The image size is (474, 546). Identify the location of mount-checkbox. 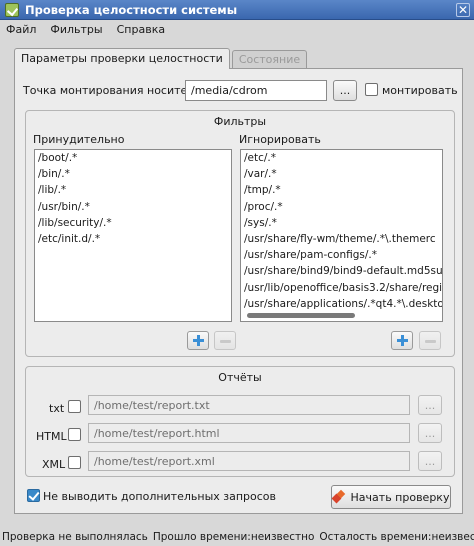
(371, 89).